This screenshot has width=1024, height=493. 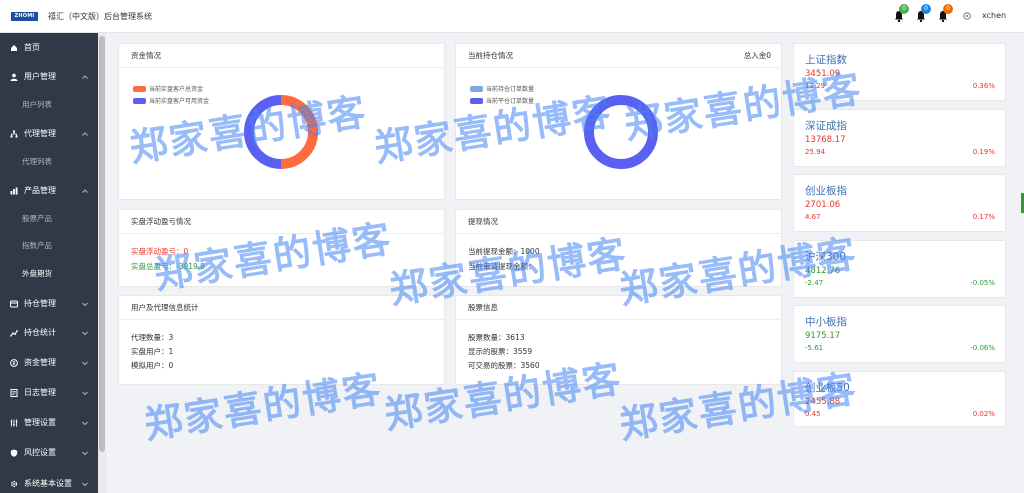 I want to click on sidebar-subitem-4: 代理列表, so click(x=49, y=162).